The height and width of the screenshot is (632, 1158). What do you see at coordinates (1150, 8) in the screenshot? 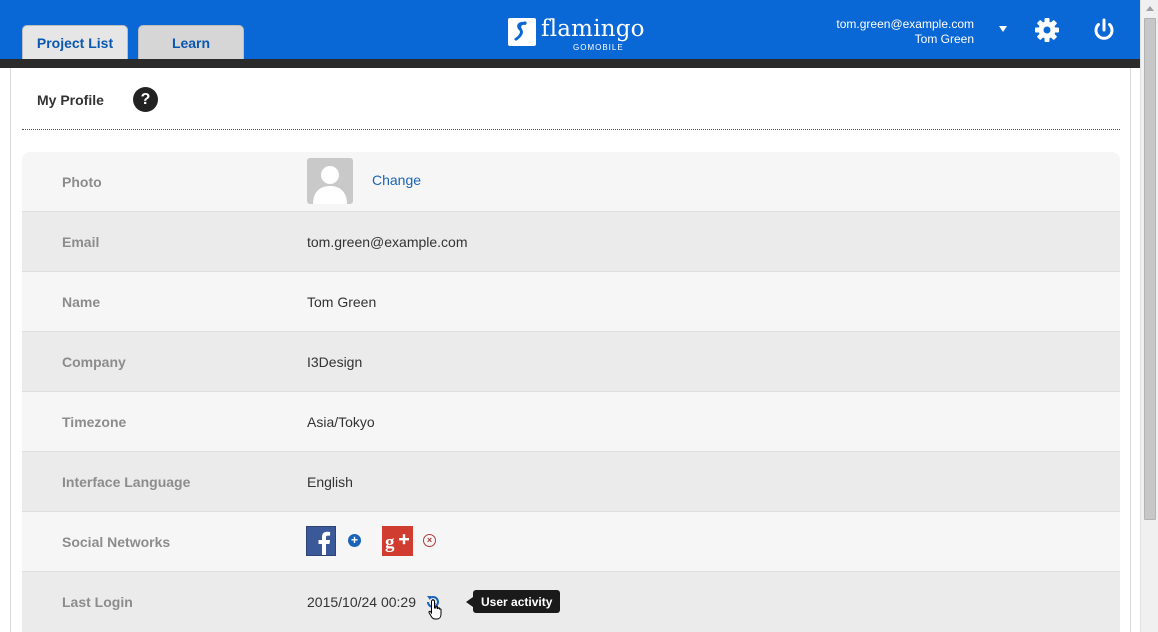
I see `scroll-up-arrow-icon` at bounding box center [1150, 8].